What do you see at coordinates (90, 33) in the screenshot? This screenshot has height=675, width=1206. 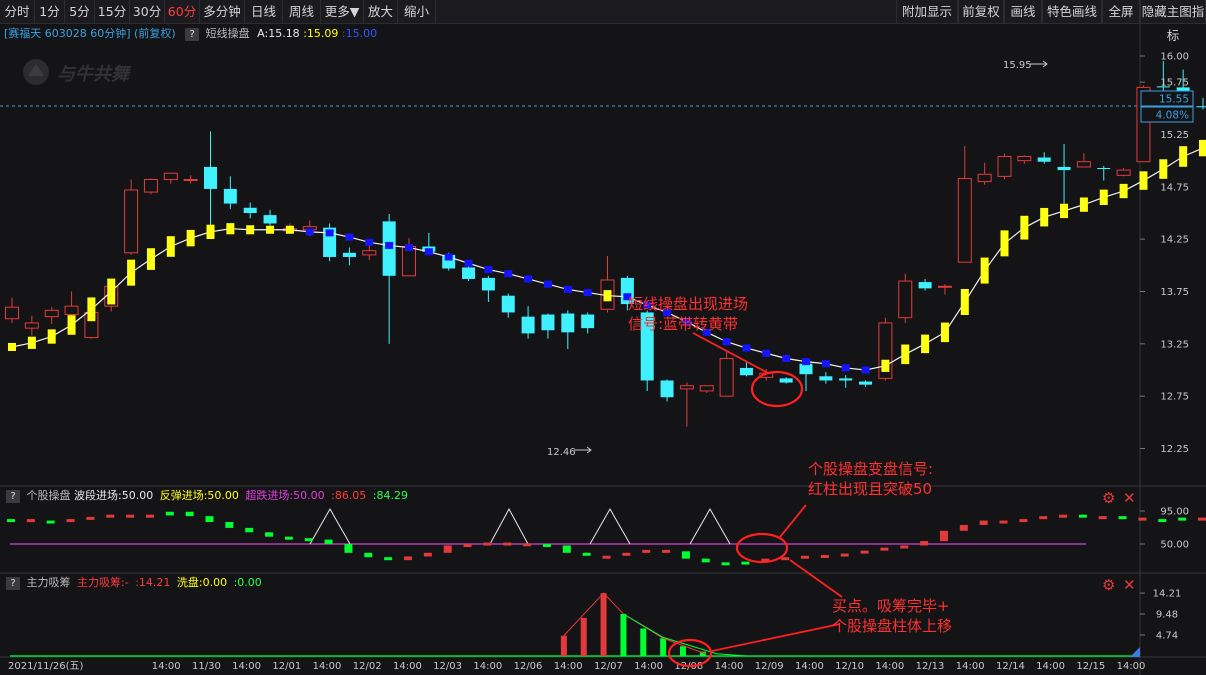 I see `stock-title: [赛福天 603028 60分钟] (前复权)` at bounding box center [90, 33].